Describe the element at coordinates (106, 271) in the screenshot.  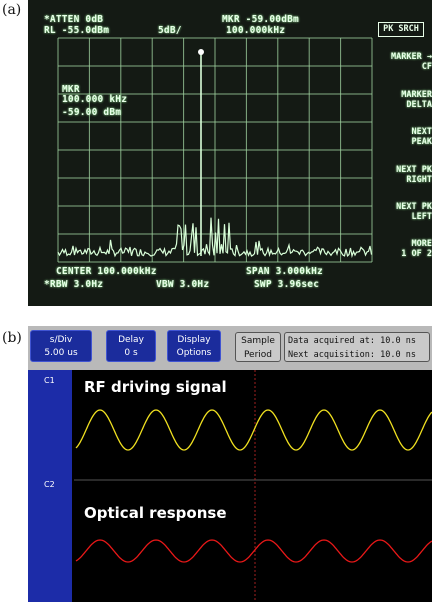
I see `center-frequency-readout: CENTER 100.000kHz` at that location.